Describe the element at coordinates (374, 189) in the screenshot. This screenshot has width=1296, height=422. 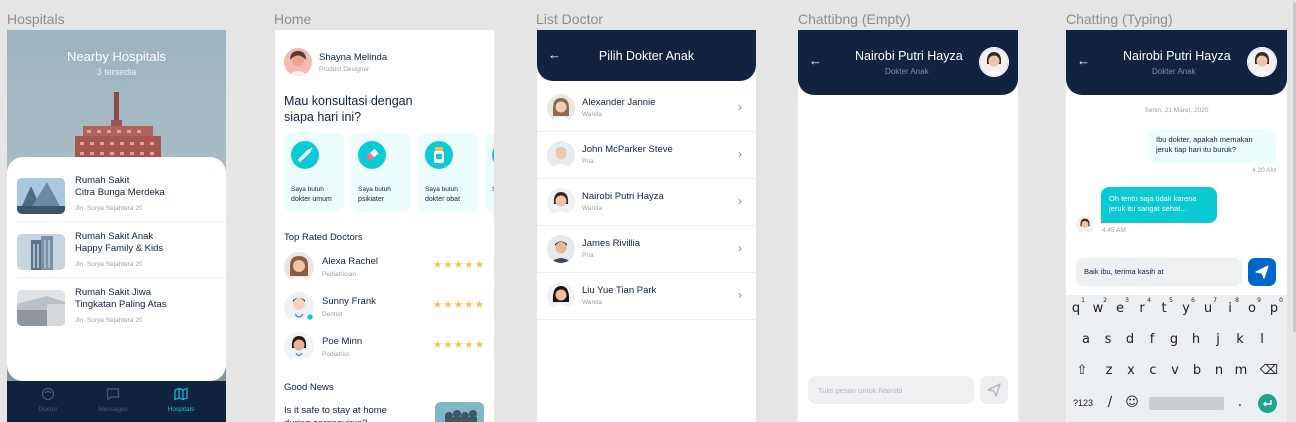
I see `category-line1: Saya butuh` at that location.